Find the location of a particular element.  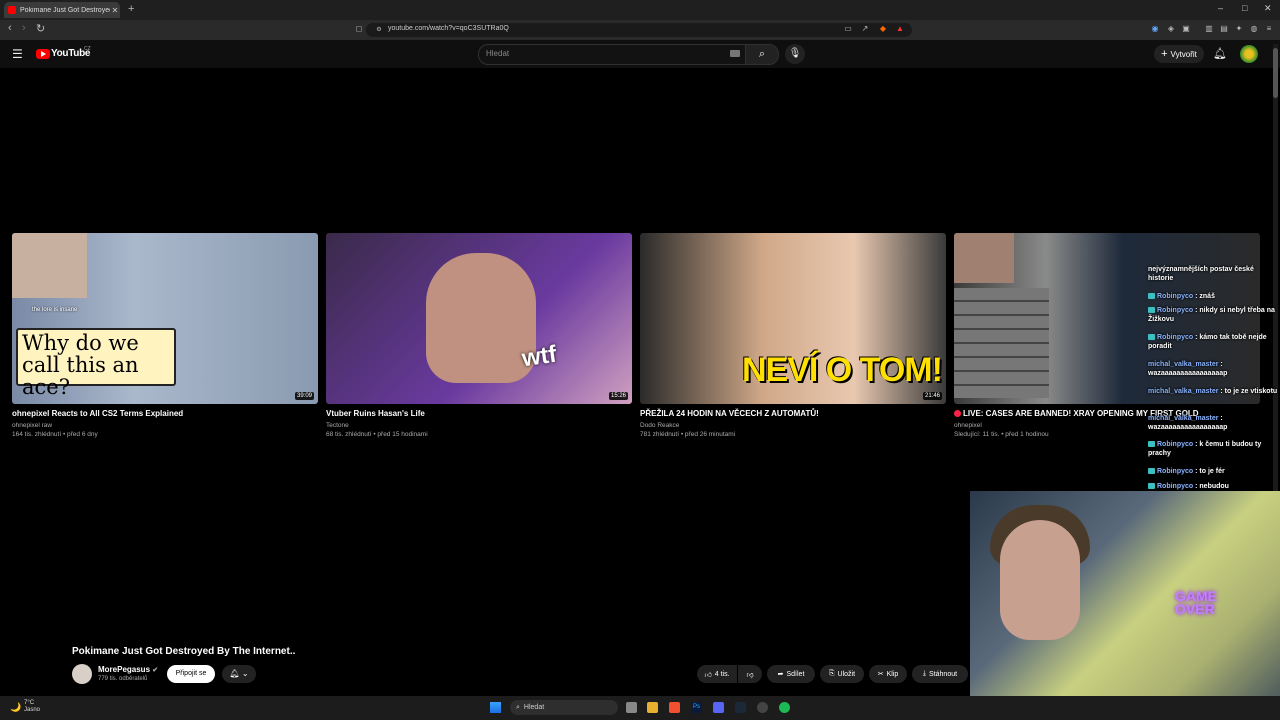

steam-icon is located at coordinates (740, 707).